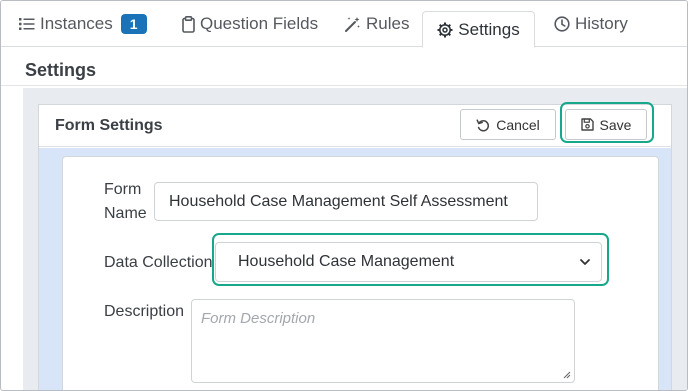  I want to click on description-textarea: Form Description, so click(383, 341).